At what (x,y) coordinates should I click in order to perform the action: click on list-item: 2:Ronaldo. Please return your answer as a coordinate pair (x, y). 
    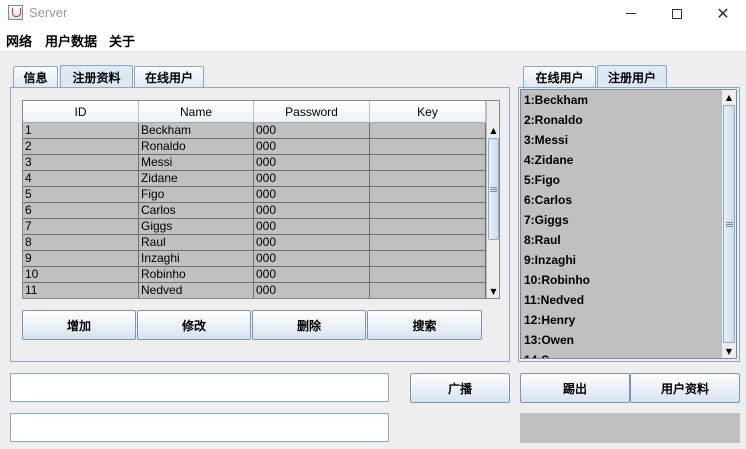
    Looking at the image, I should click on (621, 120).